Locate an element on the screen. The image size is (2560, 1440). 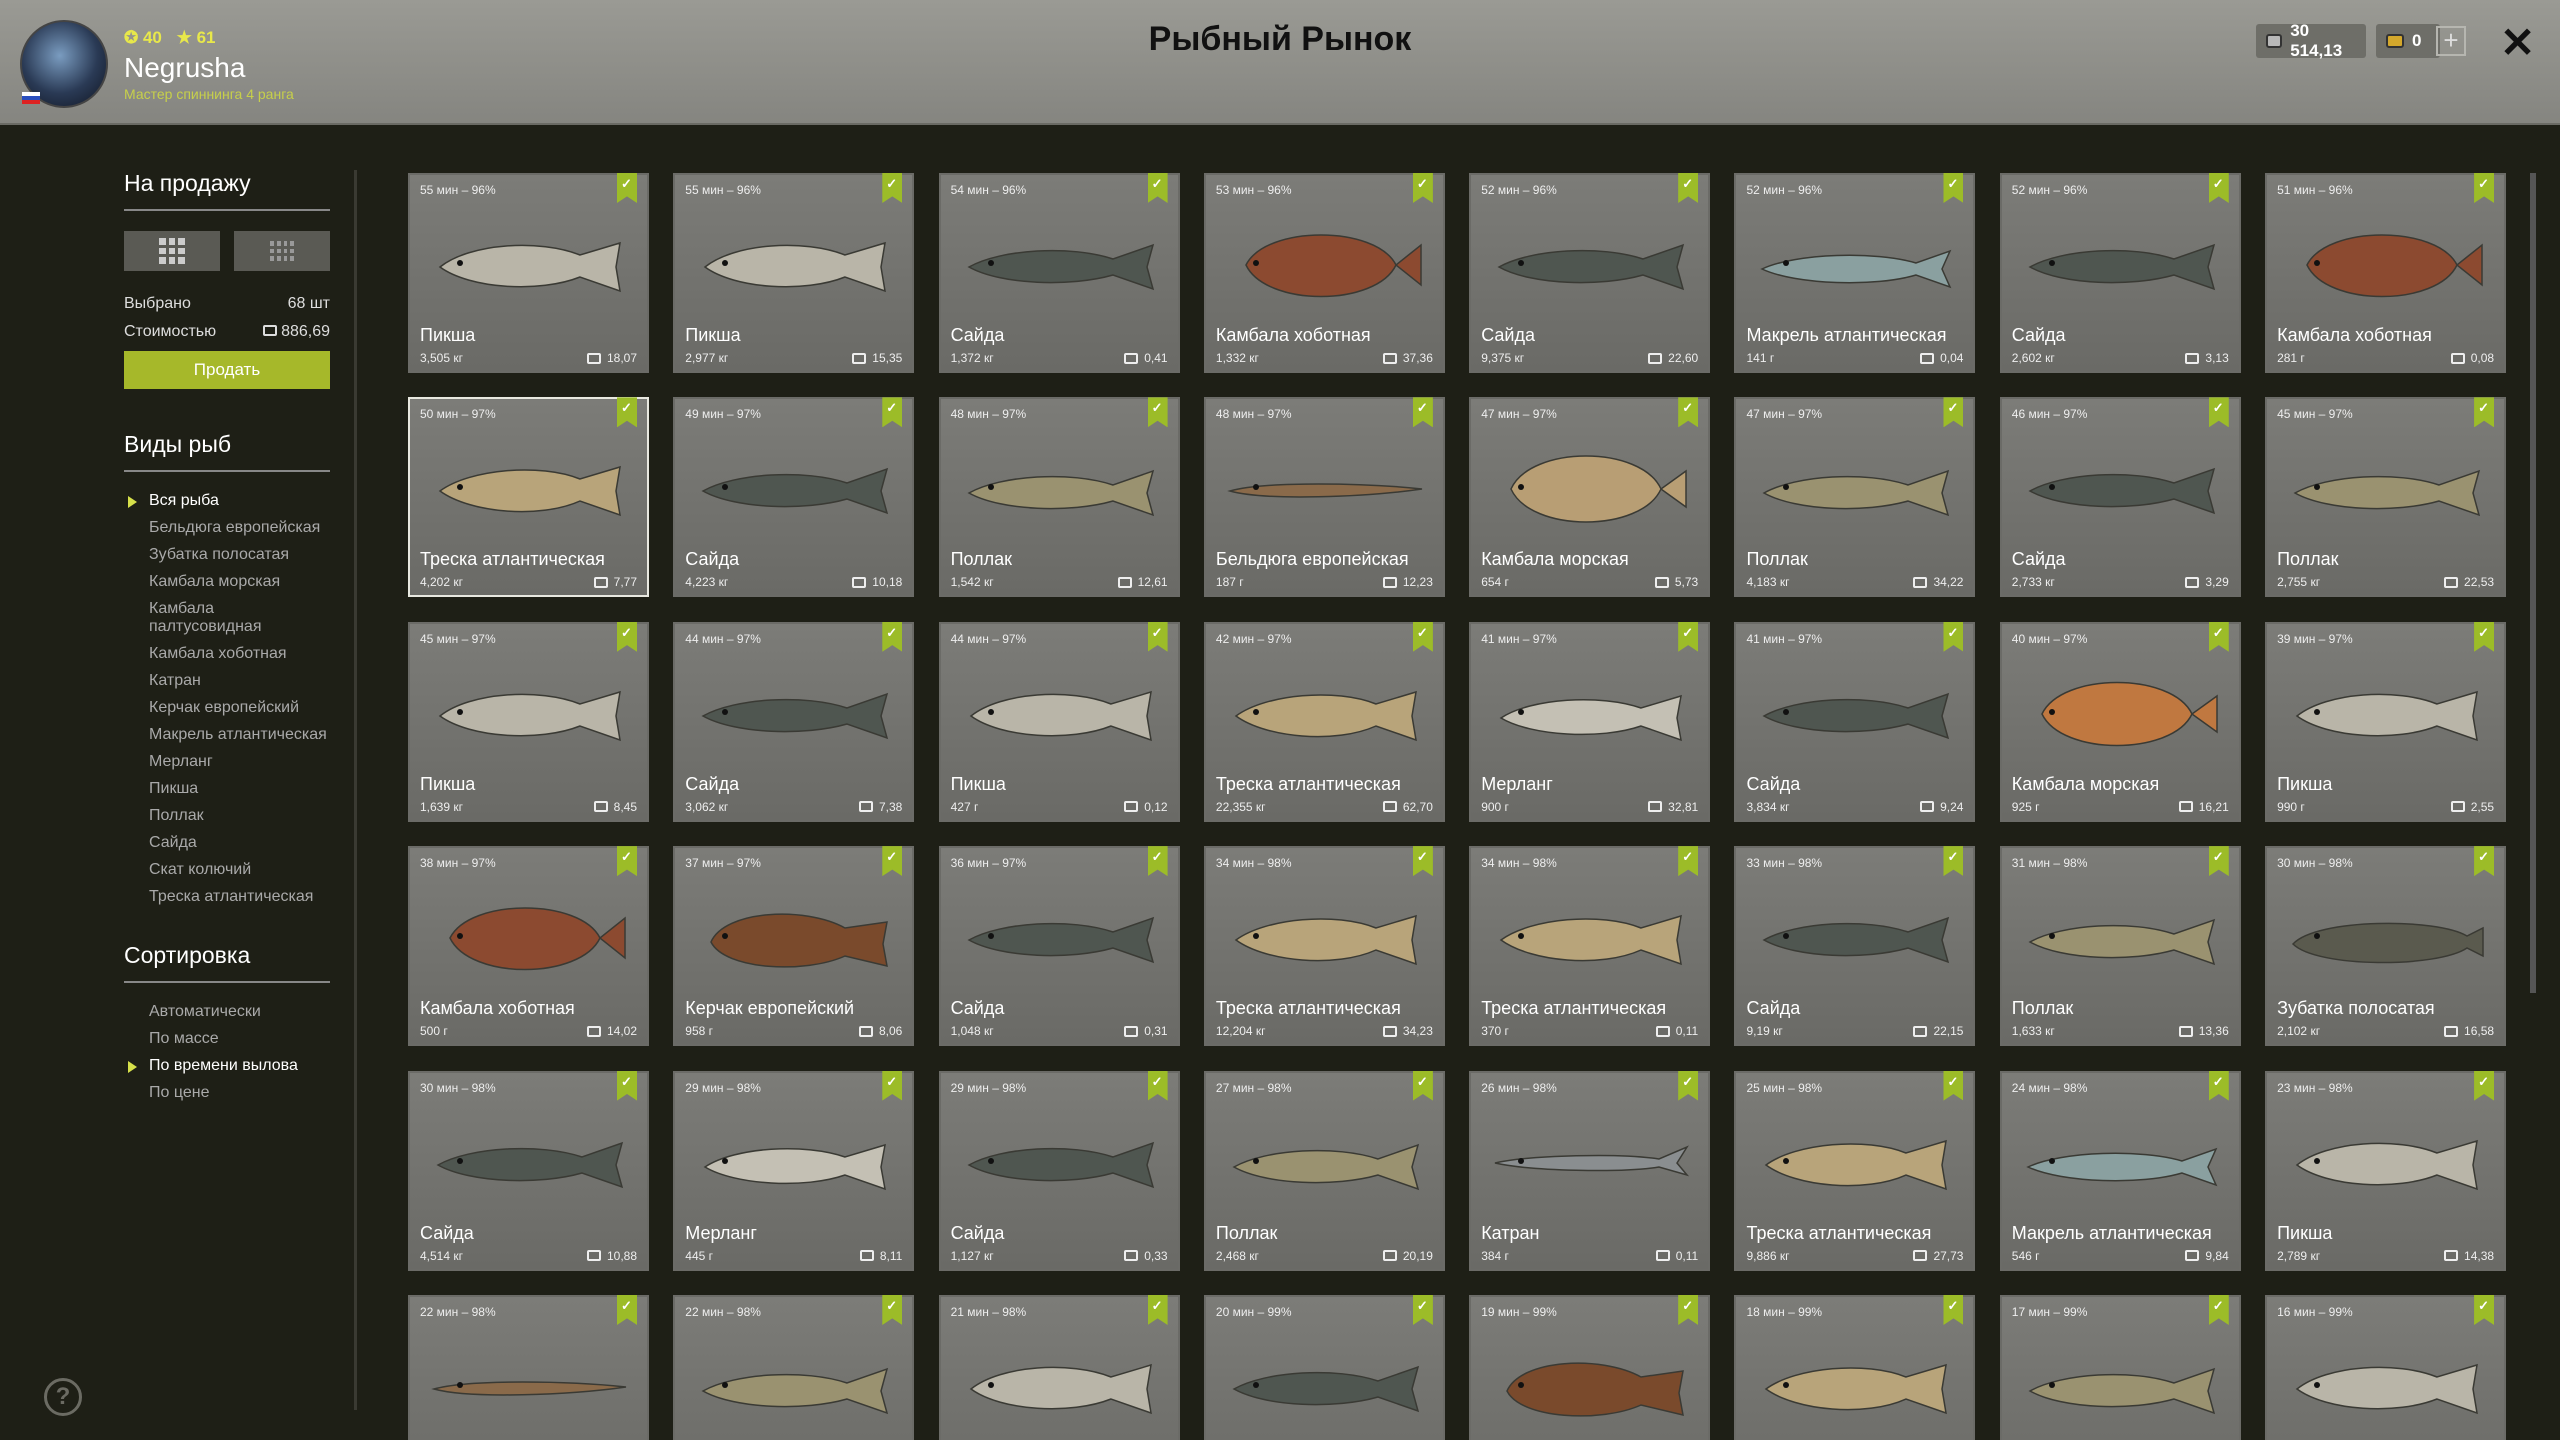
fish-card: 36 мин – 97% Сайда 1,048 кг 0,31 is located at coordinates (1059, 946).